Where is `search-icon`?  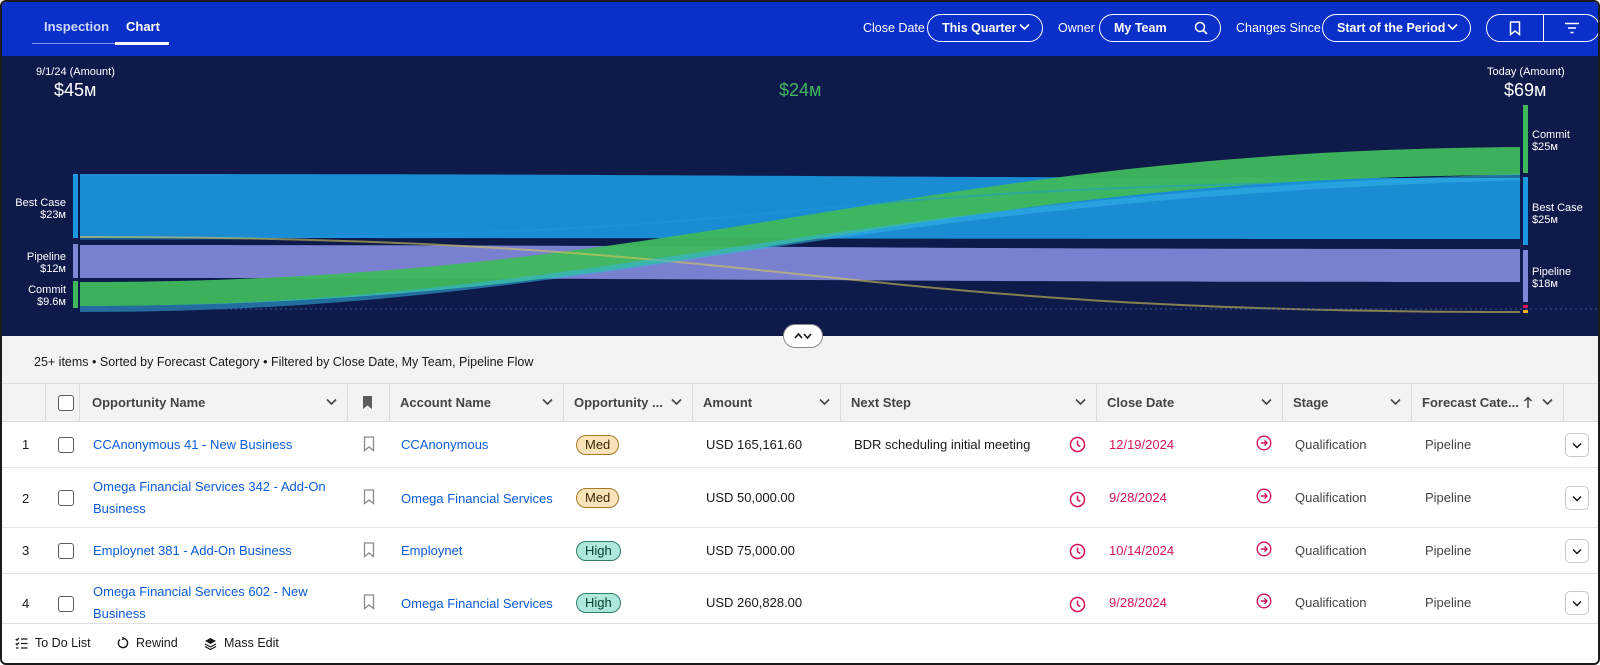
search-icon is located at coordinates (1201, 28).